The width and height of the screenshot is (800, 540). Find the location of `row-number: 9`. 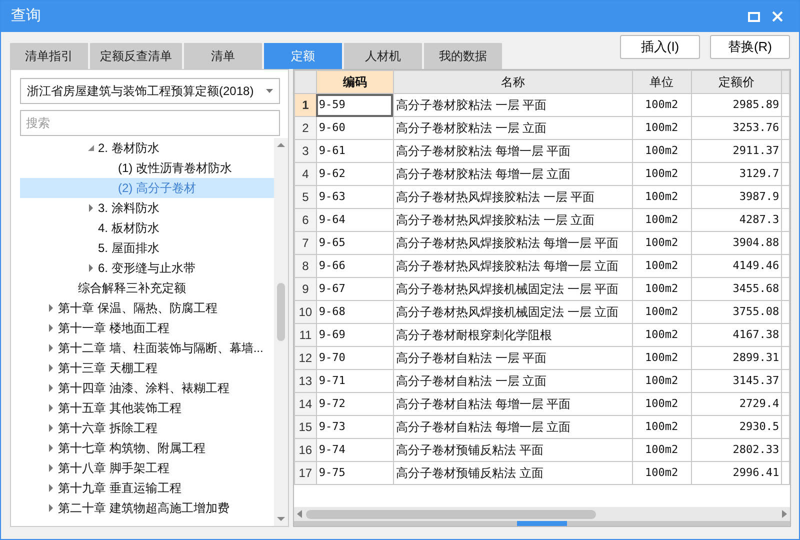

row-number: 9 is located at coordinates (305, 289).